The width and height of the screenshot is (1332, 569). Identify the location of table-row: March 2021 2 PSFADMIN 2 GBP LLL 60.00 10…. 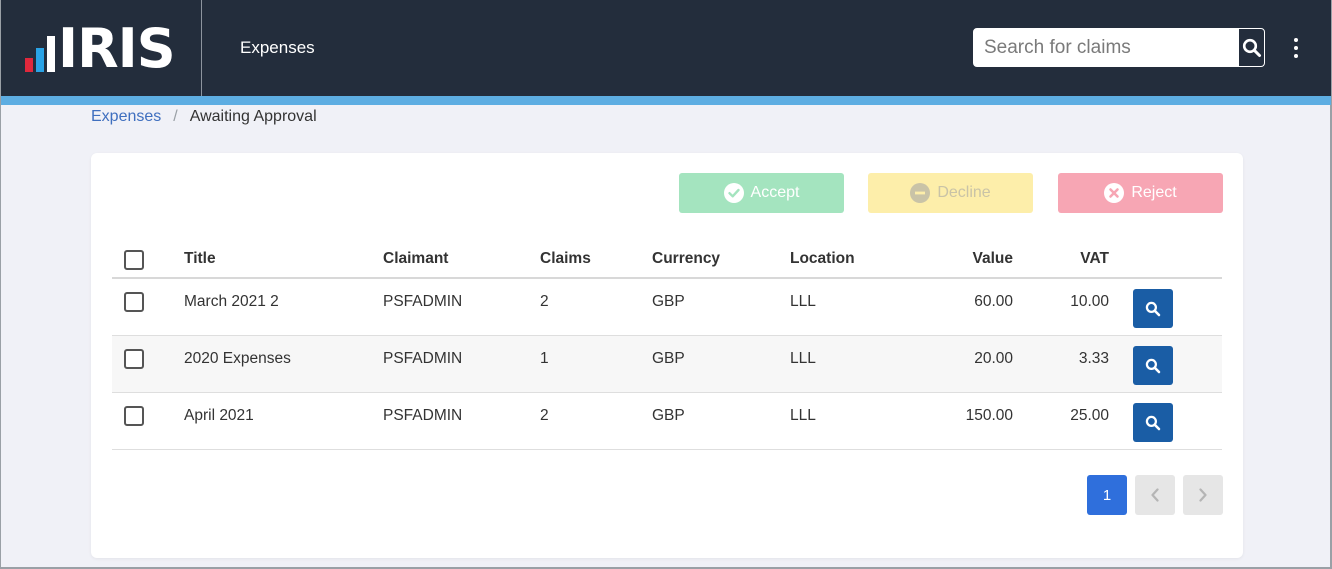
(667, 307).